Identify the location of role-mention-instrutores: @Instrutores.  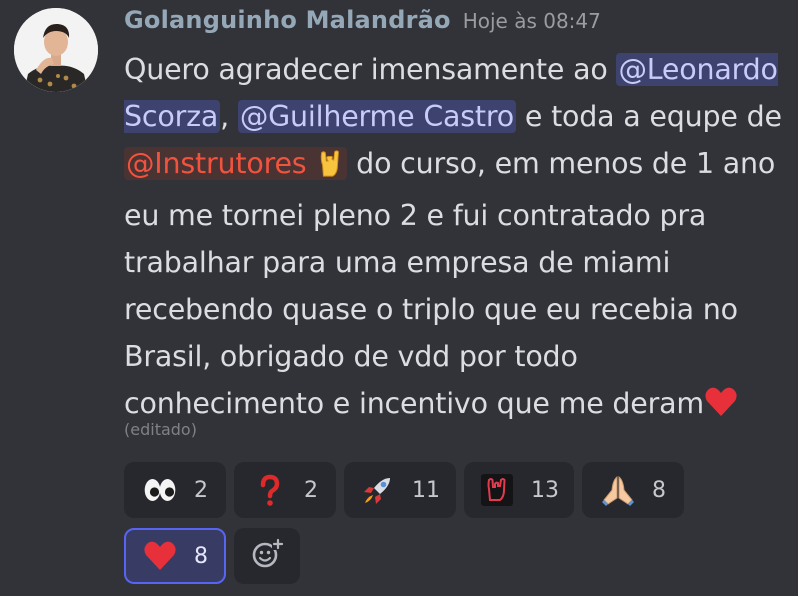
(236, 163).